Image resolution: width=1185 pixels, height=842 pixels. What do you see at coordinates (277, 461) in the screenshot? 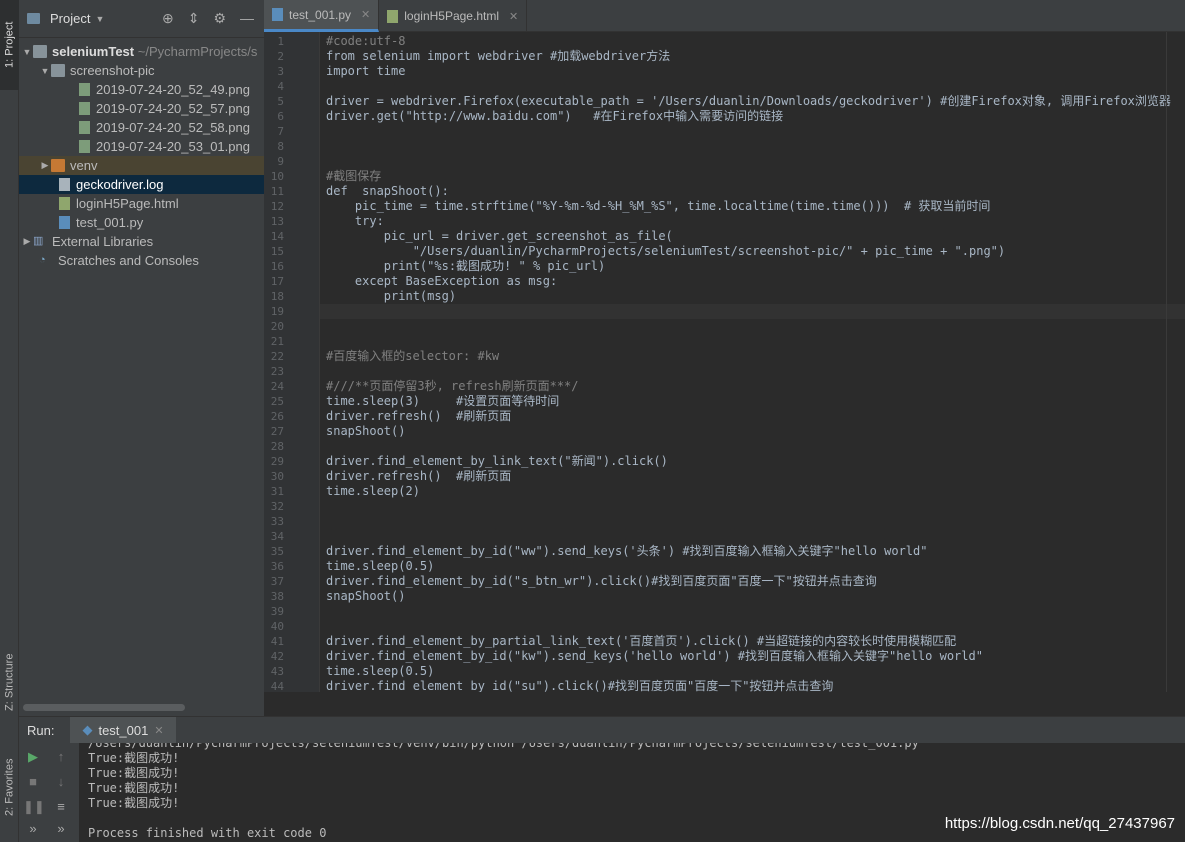
I see `line-number: 29` at bounding box center [277, 461].